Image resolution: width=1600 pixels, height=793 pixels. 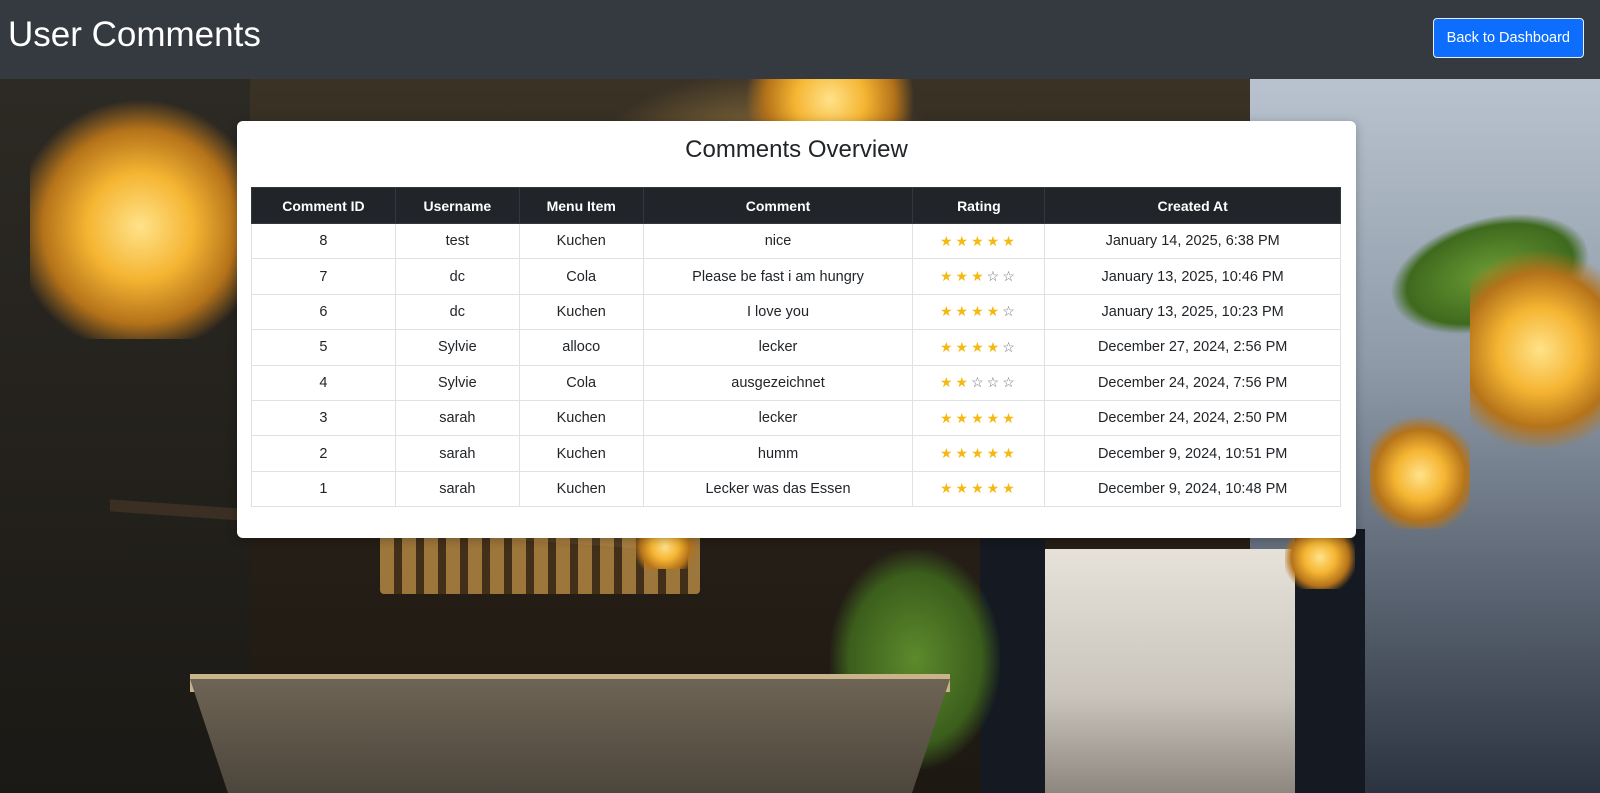 What do you see at coordinates (323, 453) in the screenshot?
I see `cell-comment-id: 2` at bounding box center [323, 453].